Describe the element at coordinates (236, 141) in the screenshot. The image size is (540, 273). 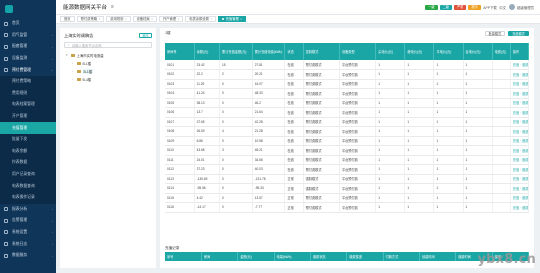
I see `table-cell: 0` at that location.